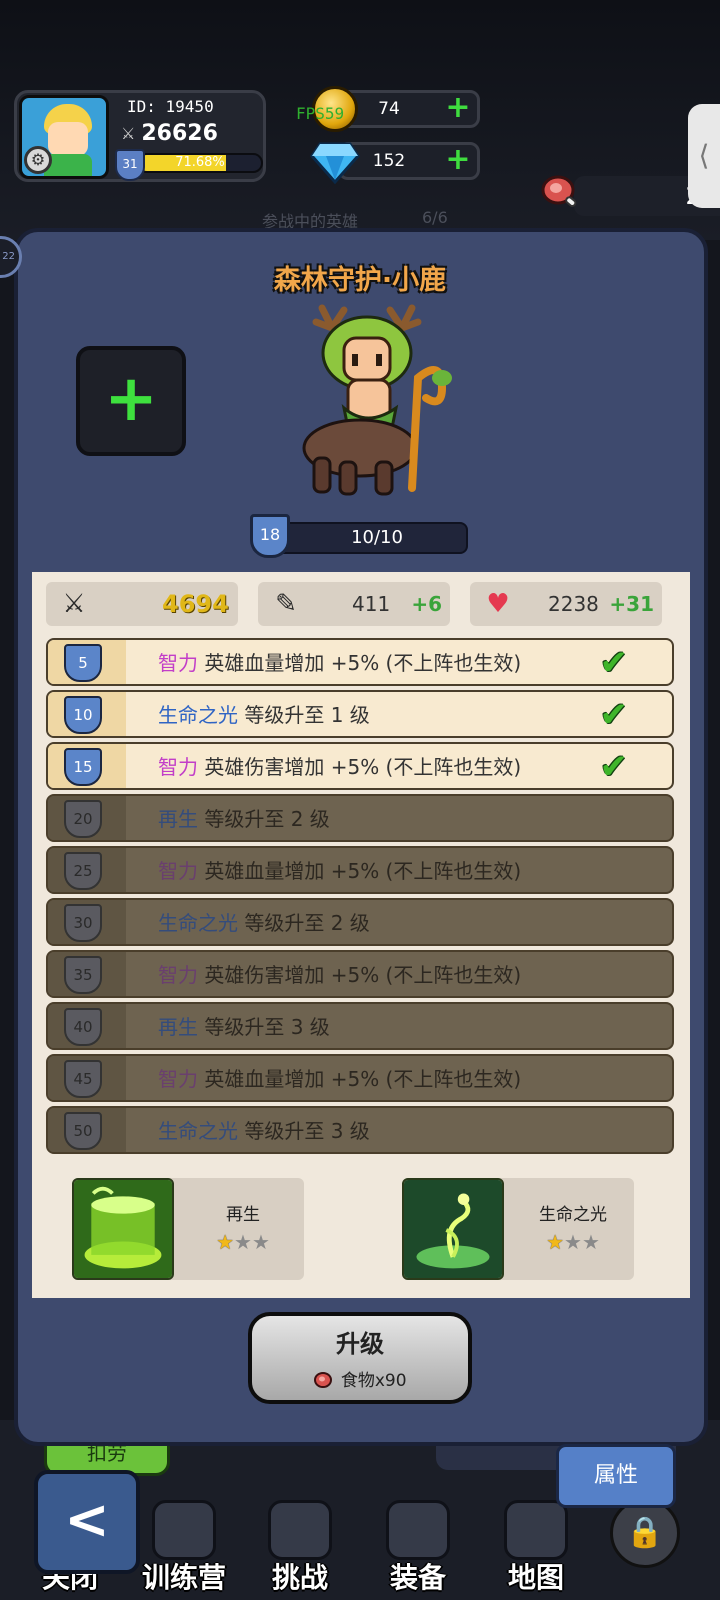 This screenshot has height=1600, width=720. I want to click on talent-row: 50 生命之光 等级升至 3 级, so click(360, 1130).